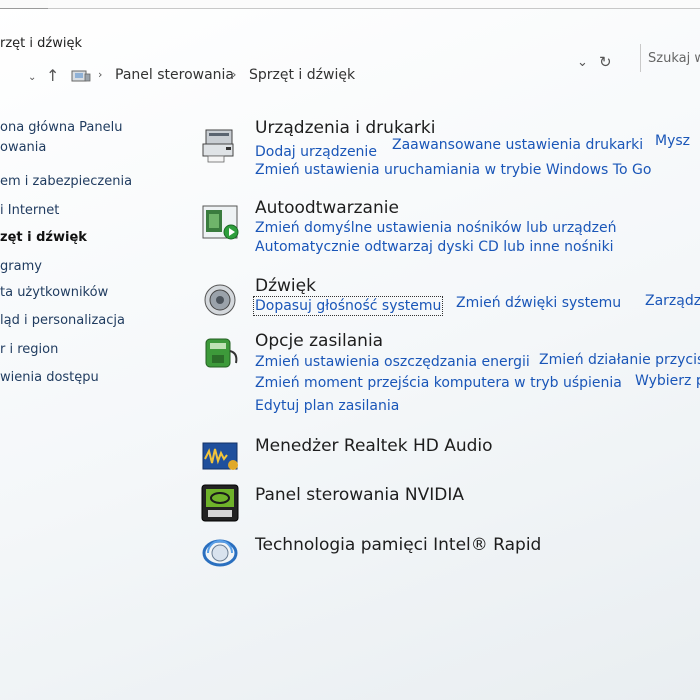  What do you see at coordinates (672, 141) in the screenshot?
I see `link-mouse: Mysz` at bounding box center [672, 141].